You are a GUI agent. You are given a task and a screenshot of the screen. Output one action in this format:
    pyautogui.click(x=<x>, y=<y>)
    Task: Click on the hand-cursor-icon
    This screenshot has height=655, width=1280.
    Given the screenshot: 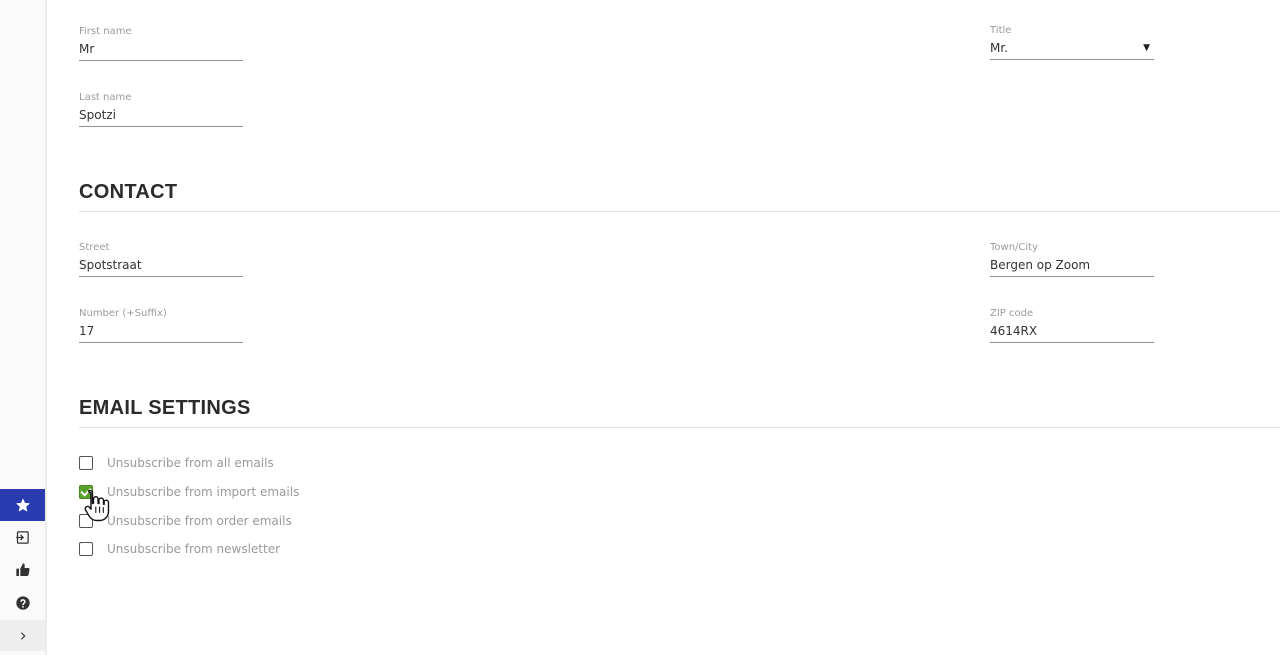 What is the action you would take?
    pyautogui.click(x=97, y=505)
    